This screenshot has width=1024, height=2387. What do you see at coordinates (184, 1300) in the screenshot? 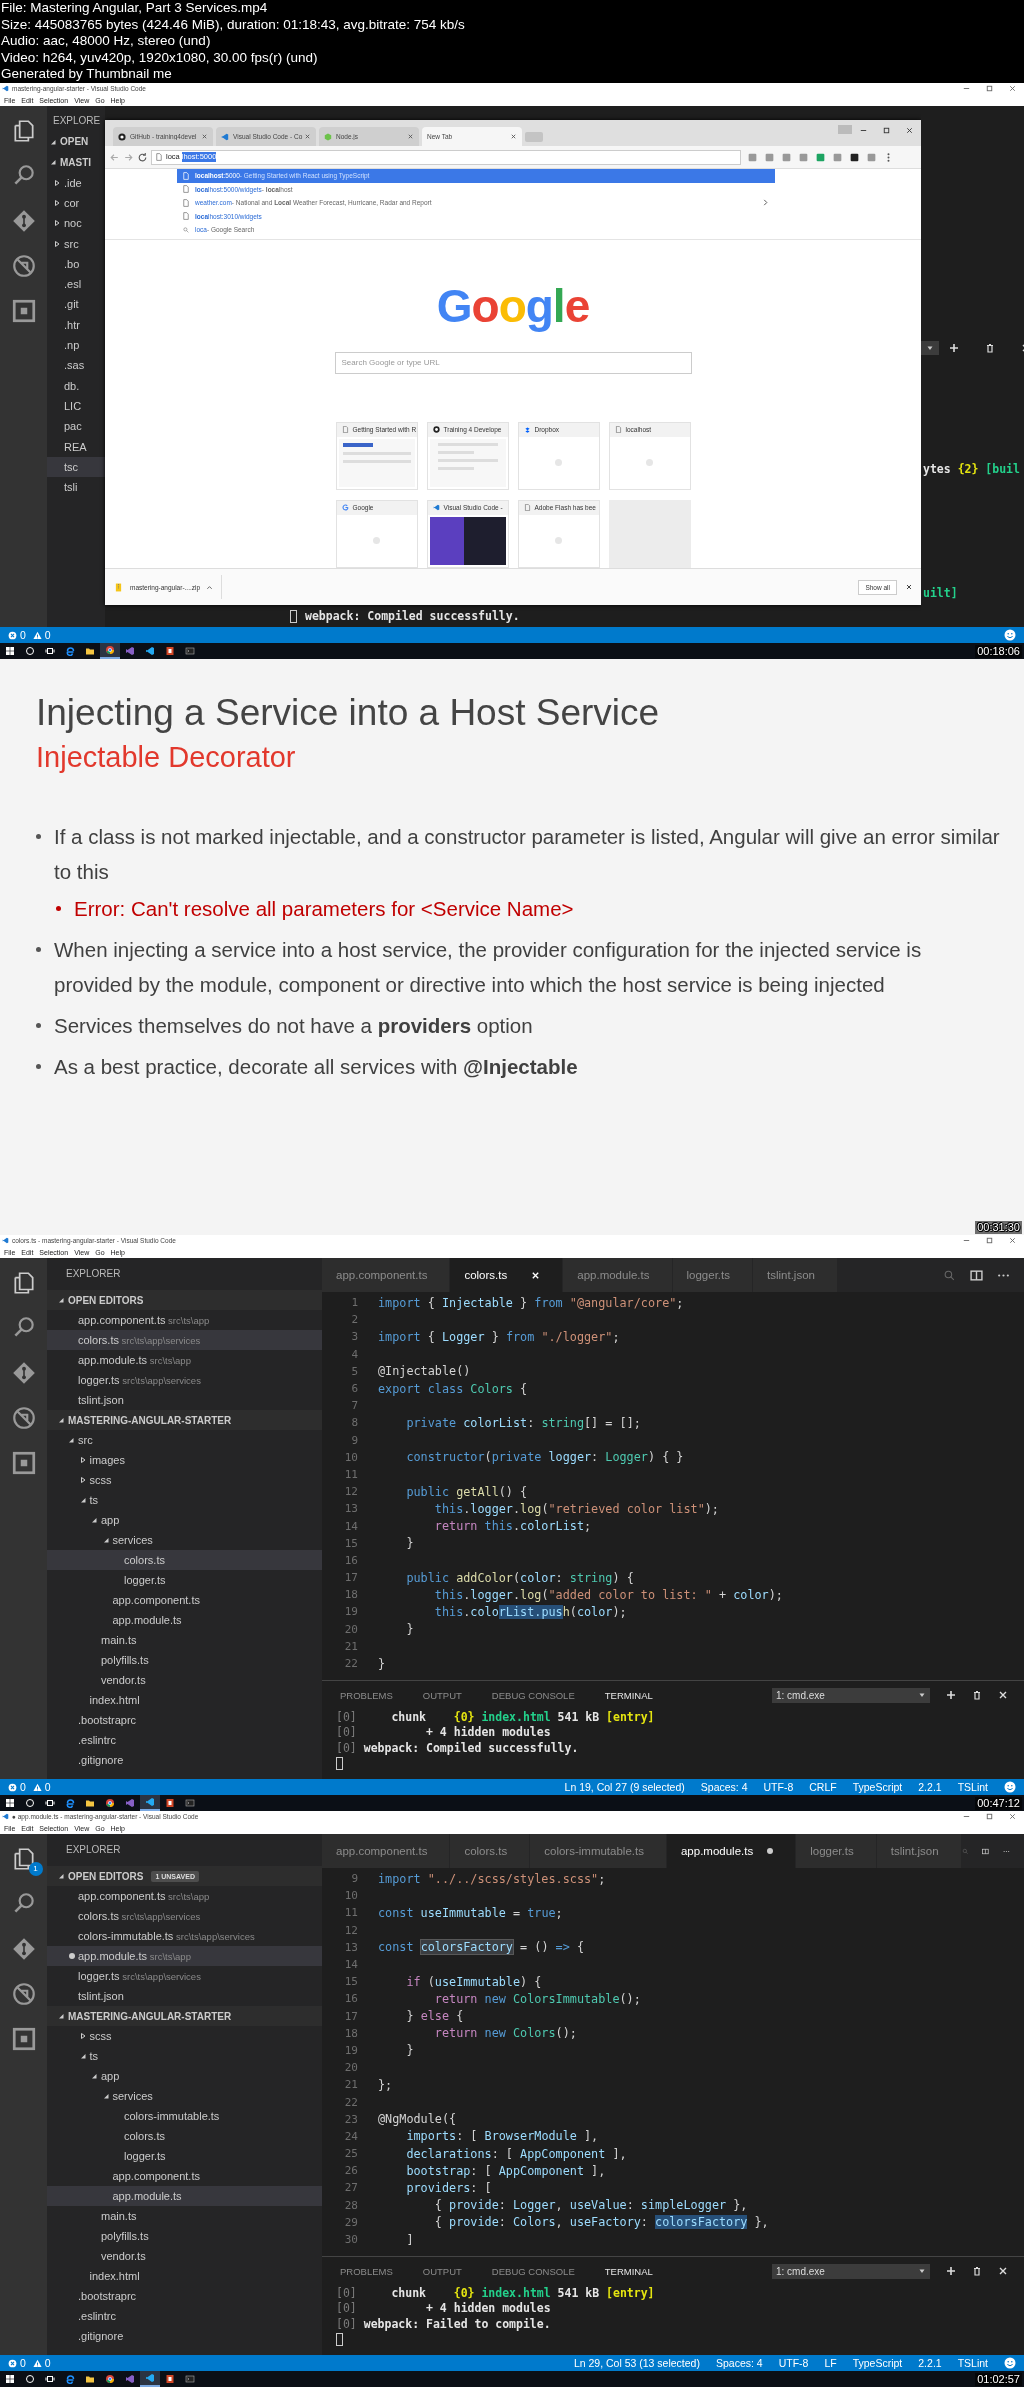
I see `section-header: OPEN EDITORS` at bounding box center [184, 1300].